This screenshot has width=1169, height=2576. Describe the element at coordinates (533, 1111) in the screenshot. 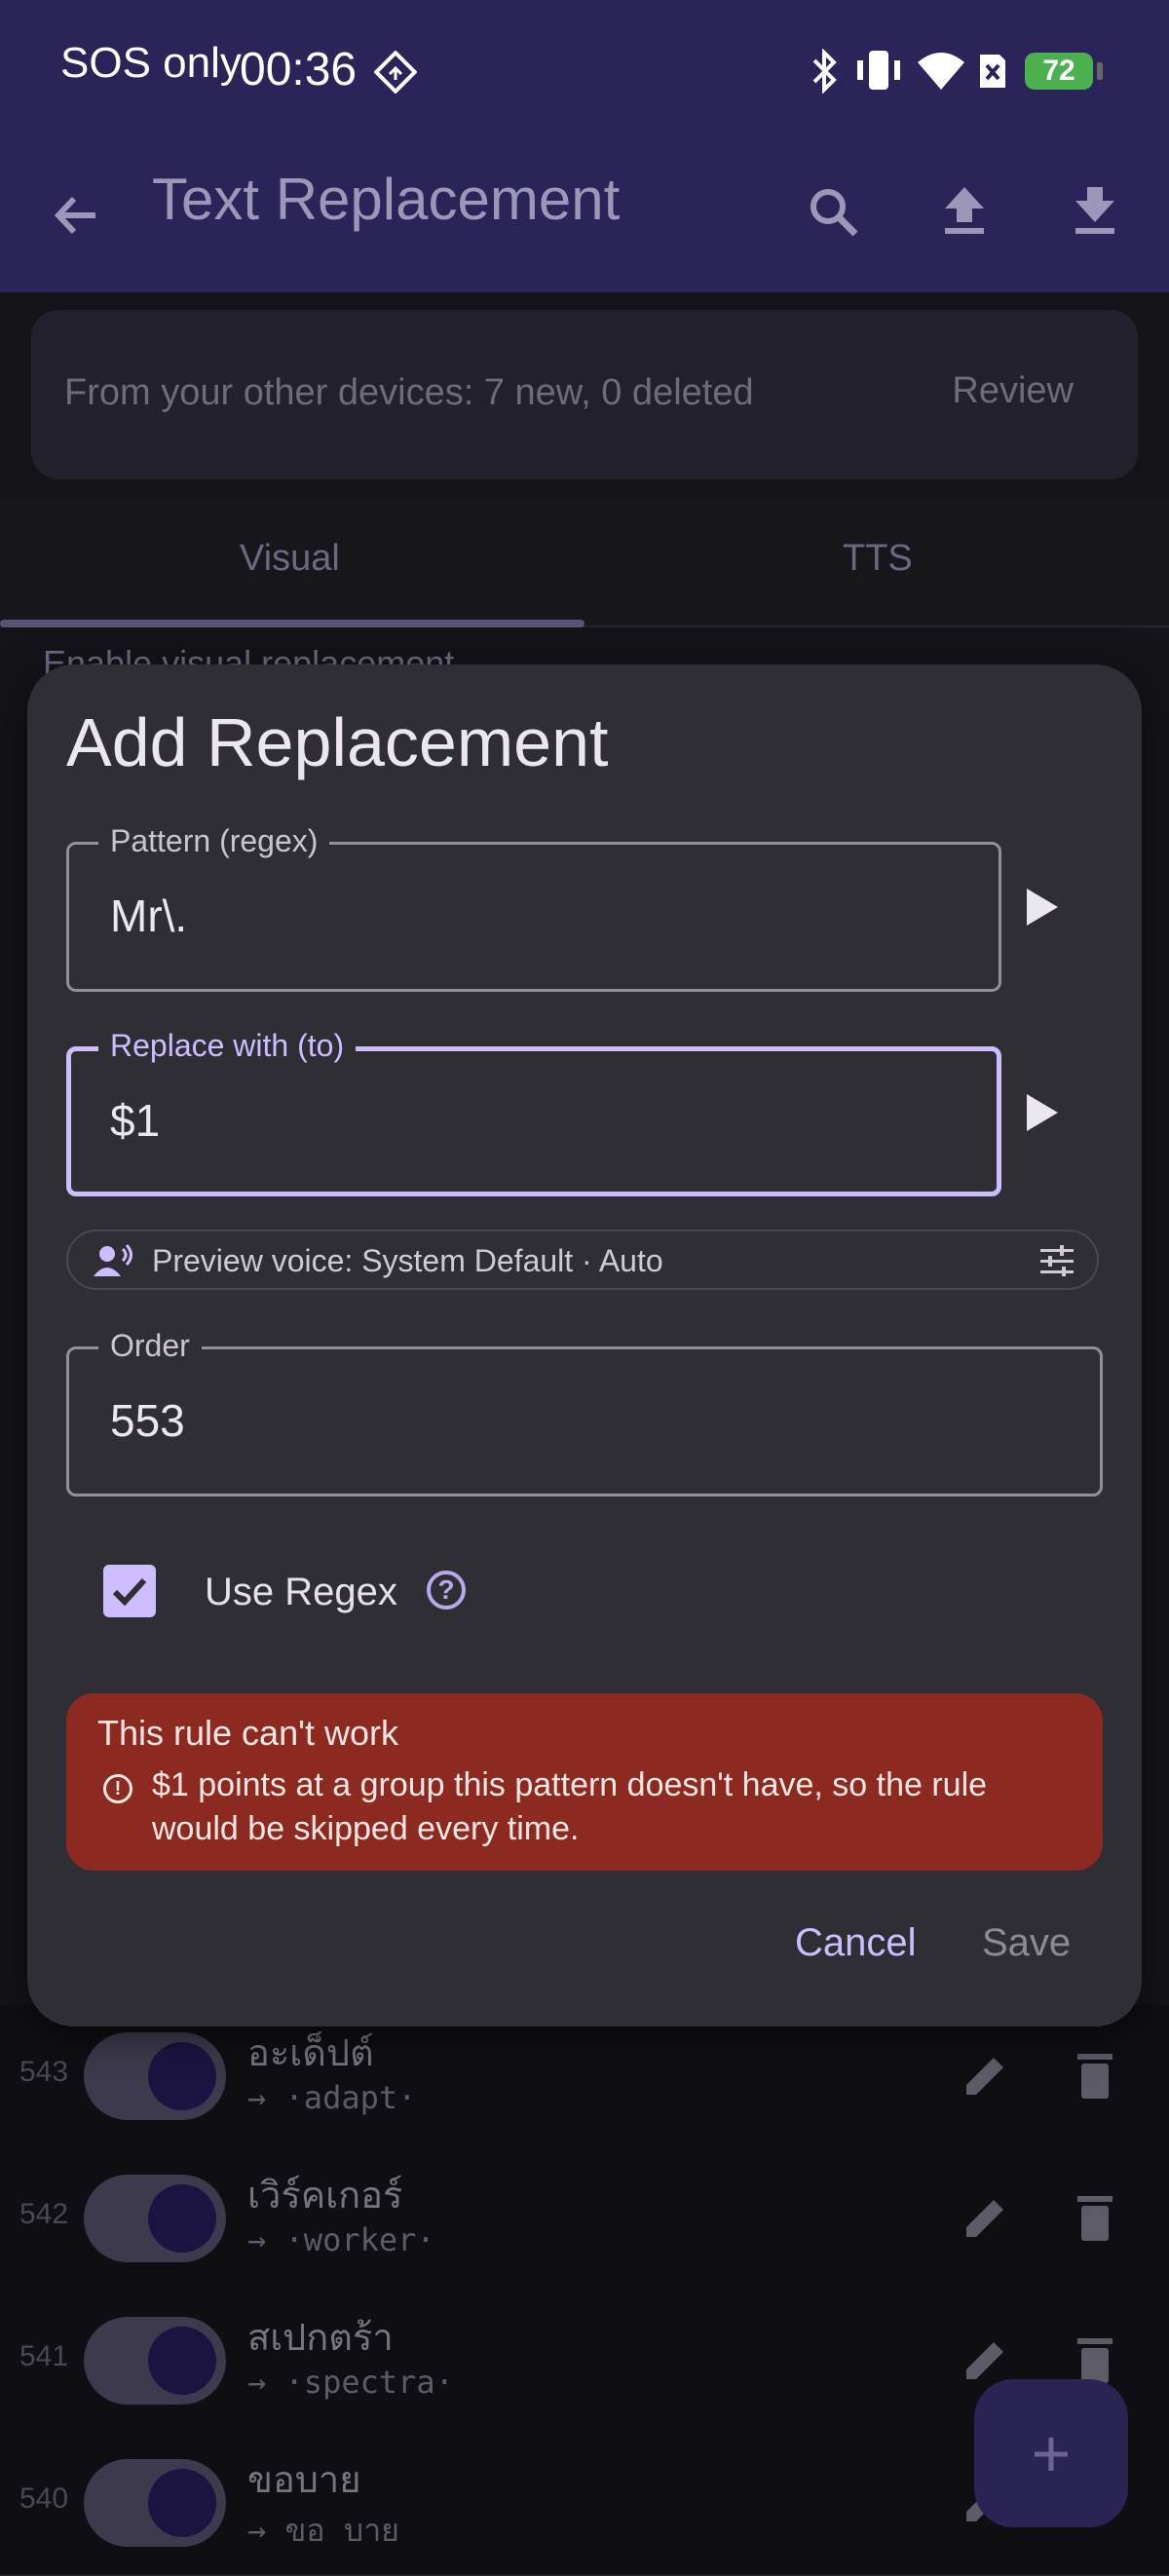

I see `replace-with-field: Replace with (to) $1` at that location.